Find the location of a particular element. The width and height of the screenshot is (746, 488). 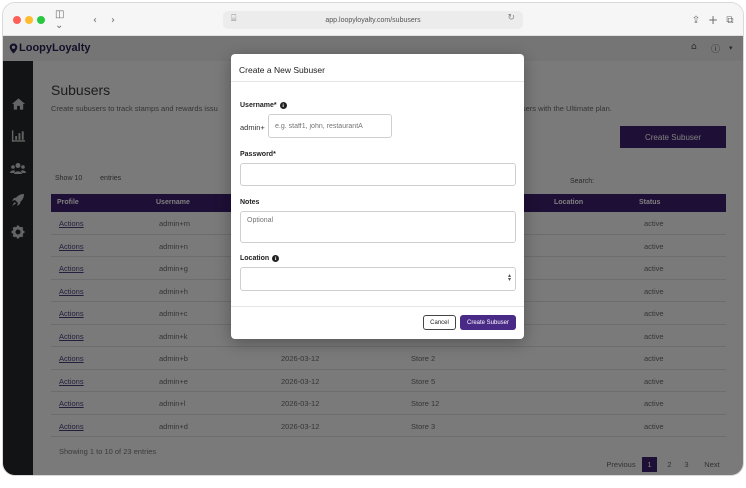

notes-textarea is located at coordinates (378, 227).